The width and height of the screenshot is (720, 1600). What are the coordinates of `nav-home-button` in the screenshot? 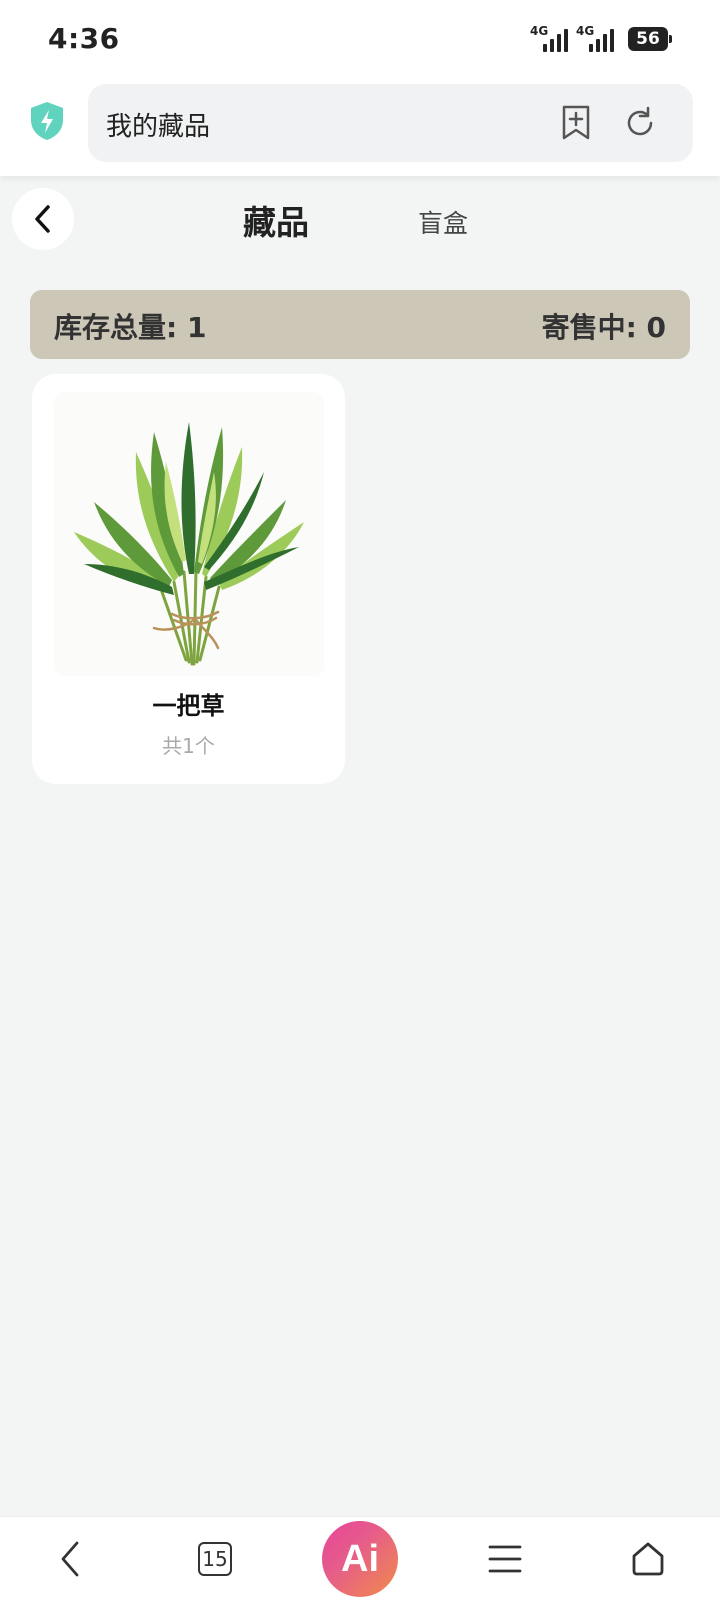 It's located at (648, 1558).